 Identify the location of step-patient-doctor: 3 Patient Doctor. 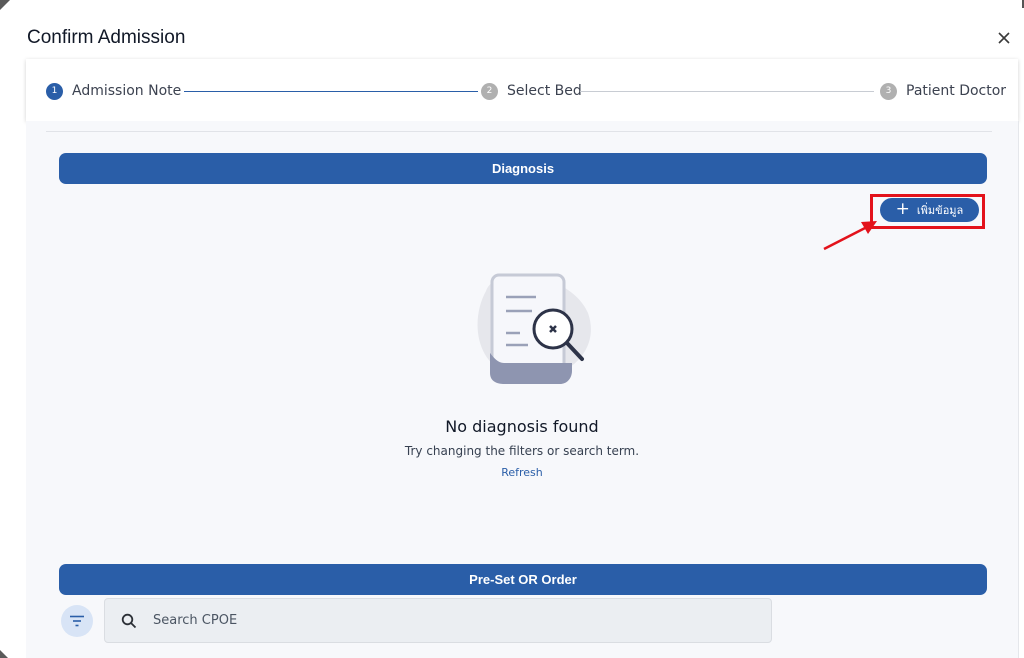
(943, 91).